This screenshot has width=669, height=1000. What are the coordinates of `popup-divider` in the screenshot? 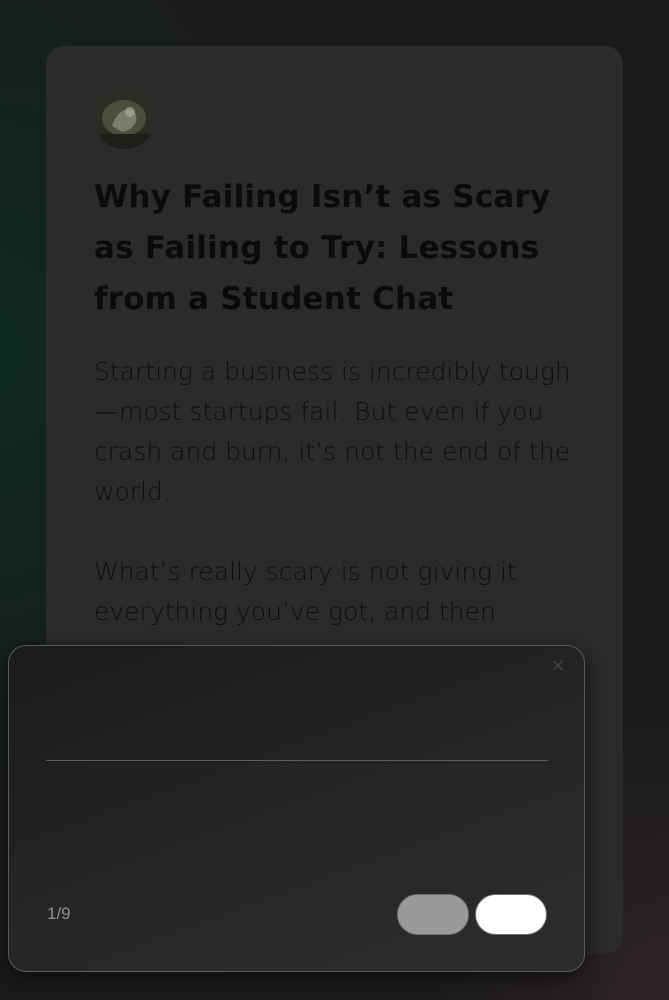 It's located at (297, 760).